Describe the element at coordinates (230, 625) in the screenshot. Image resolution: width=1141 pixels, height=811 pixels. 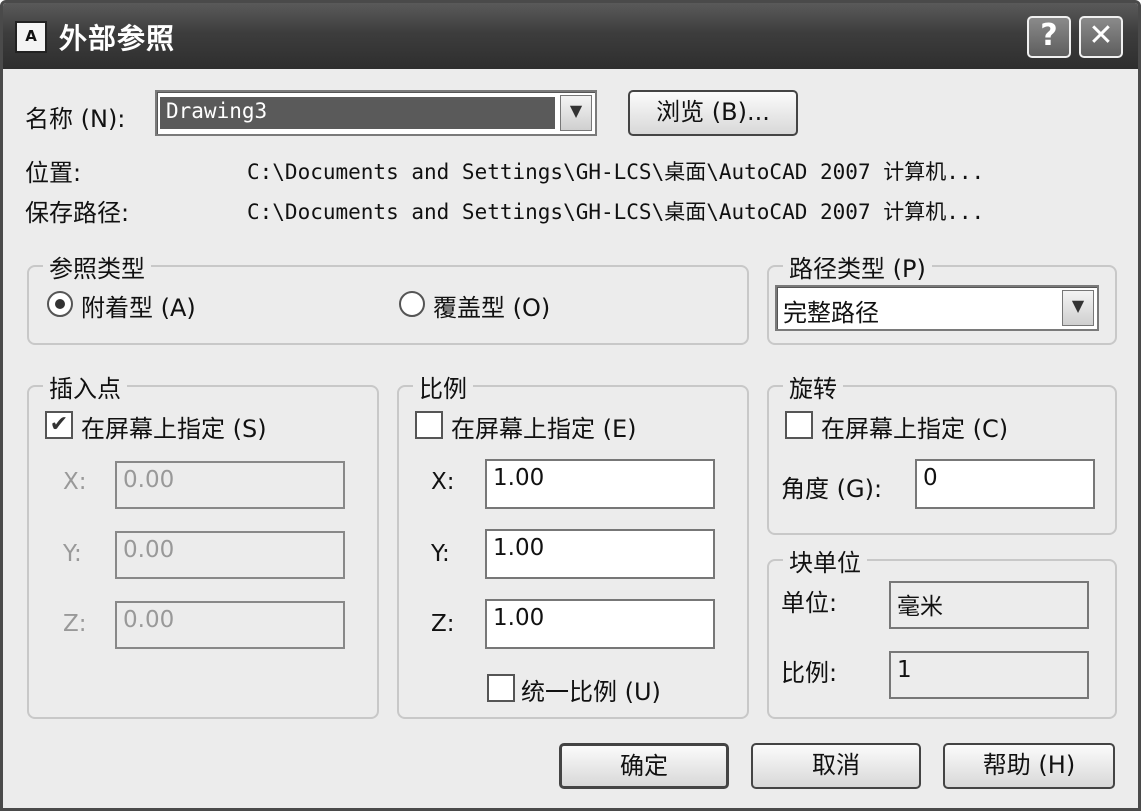
I see `insertion-z-input: 0.00` at that location.